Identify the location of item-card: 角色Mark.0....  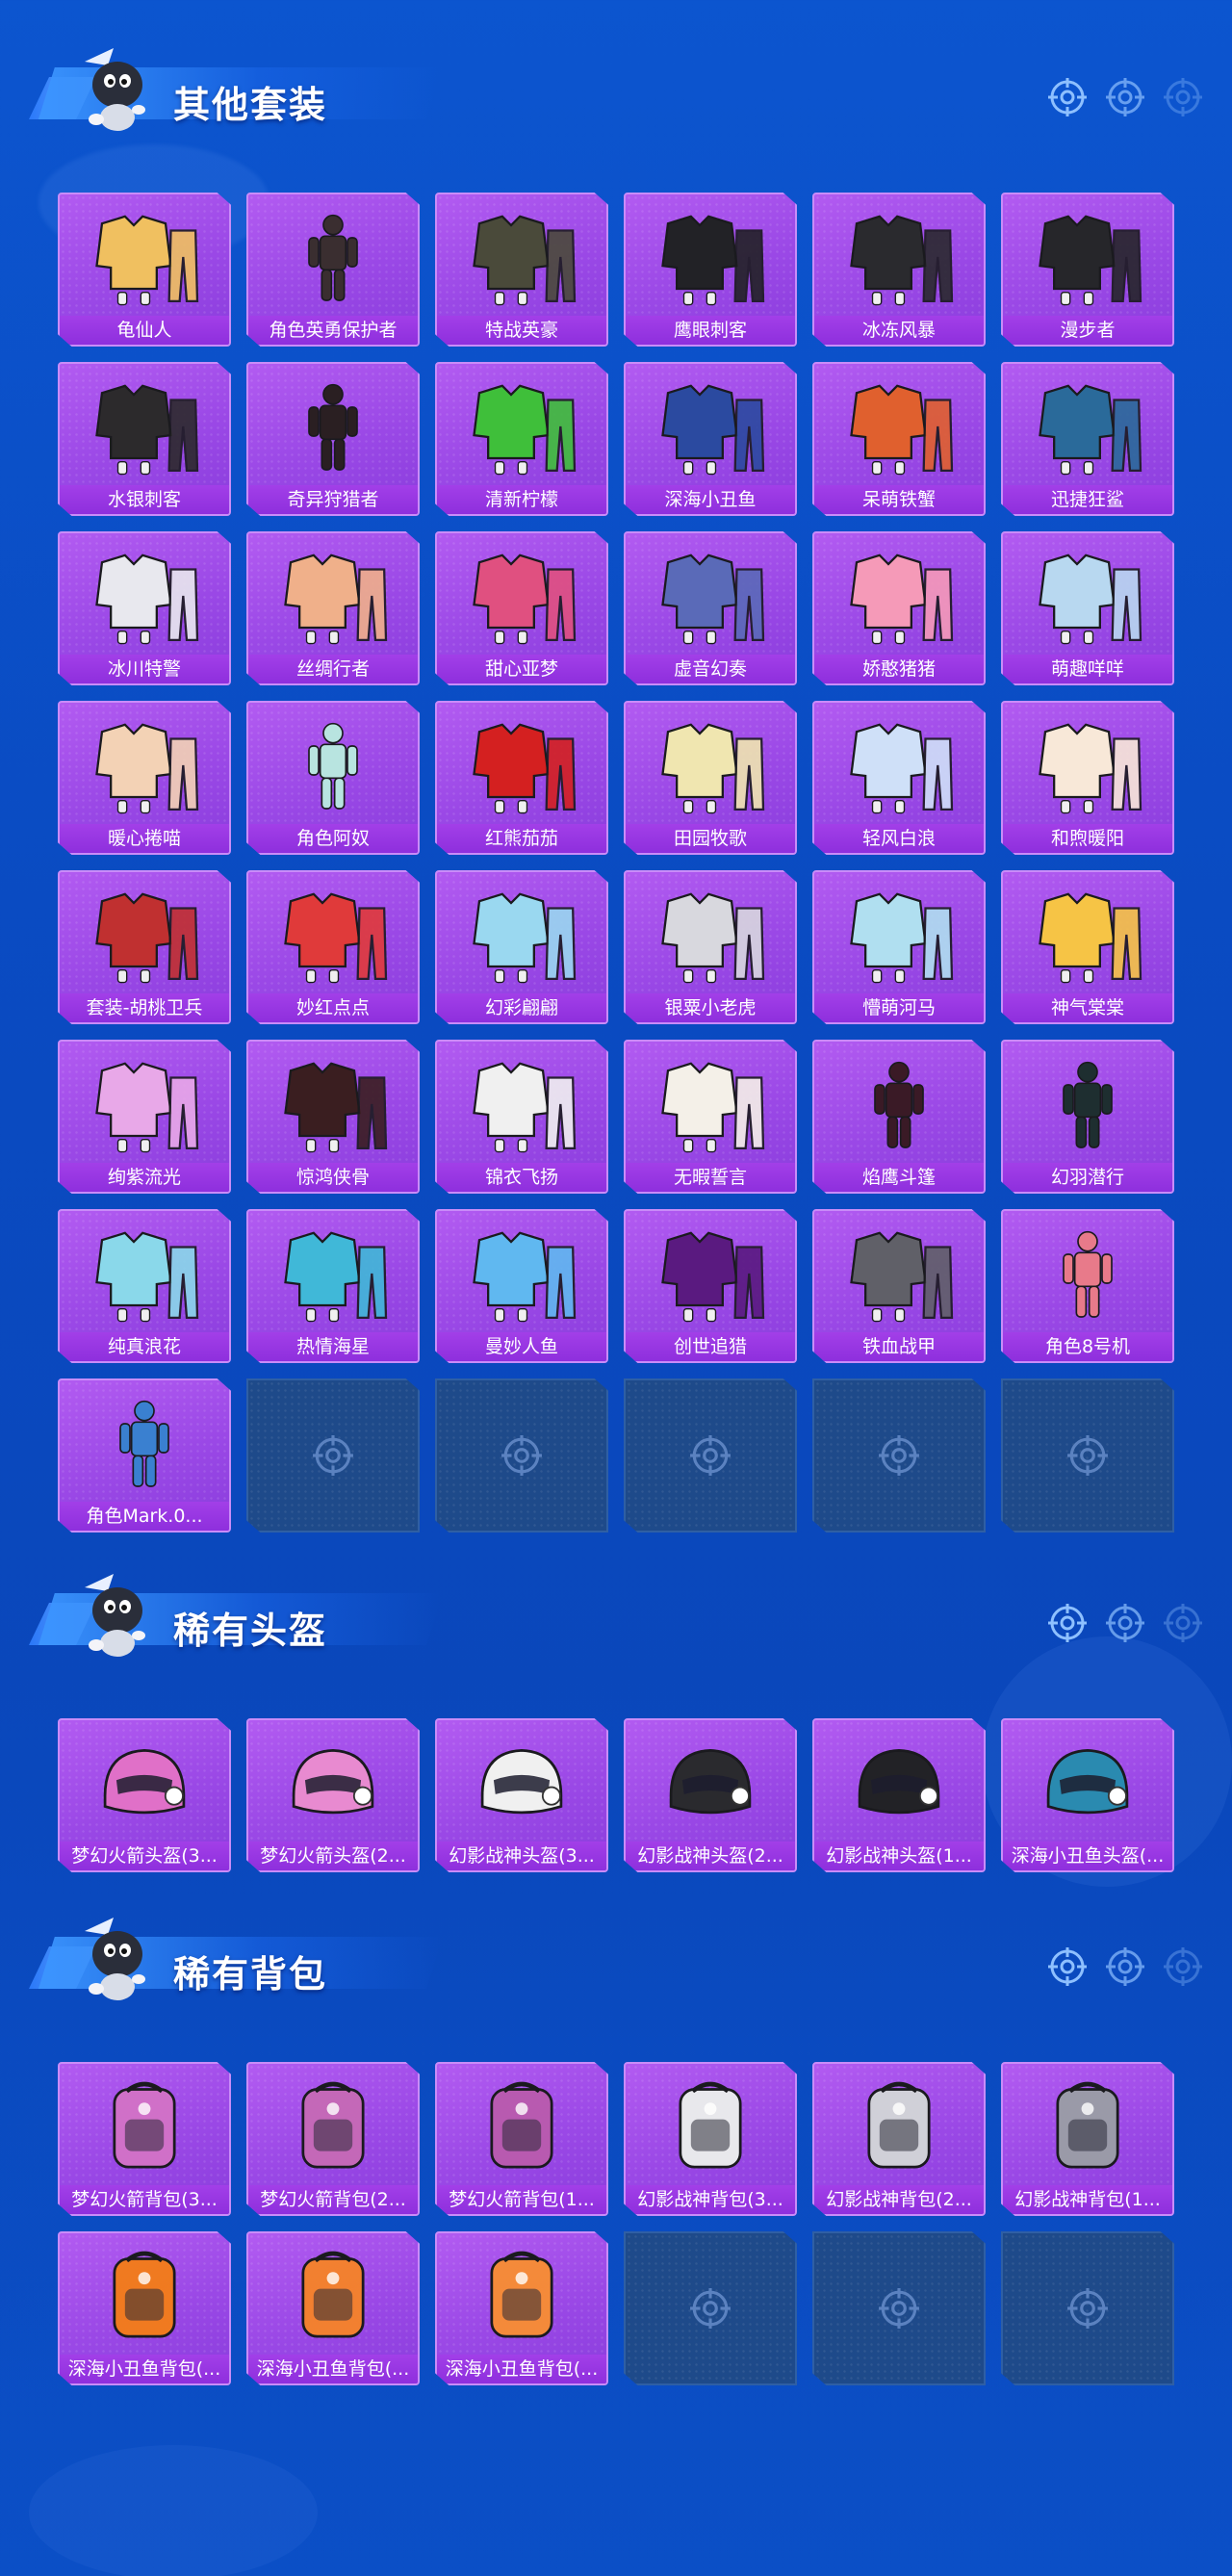
(144, 1455).